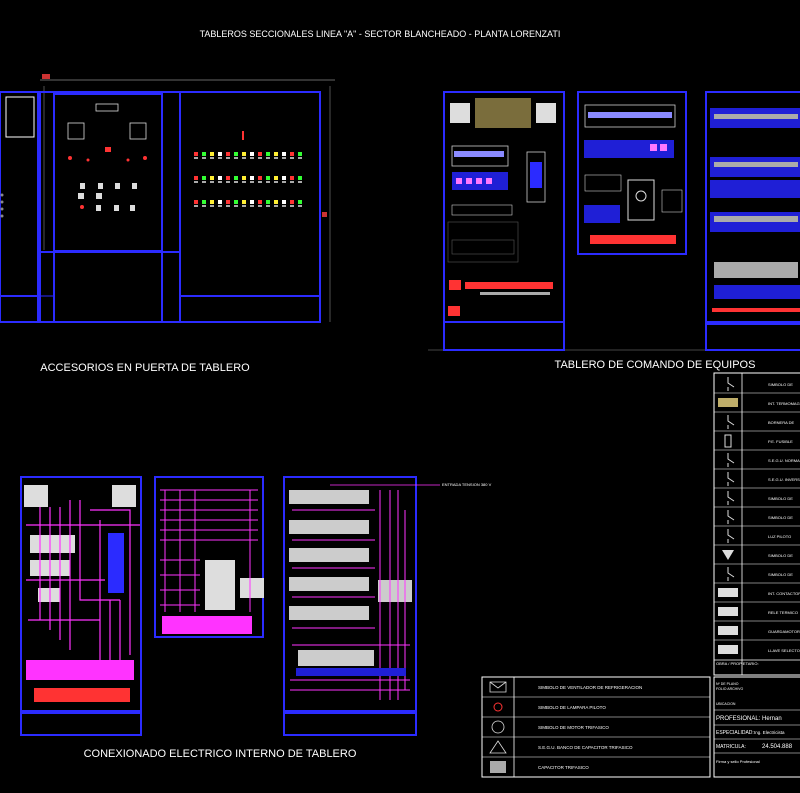  What do you see at coordinates (585, 747) in the screenshot?
I see `legend-label: S.E.G.U. BANCO DE CAPACITOR TRIFASICO` at bounding box center [585, 747].